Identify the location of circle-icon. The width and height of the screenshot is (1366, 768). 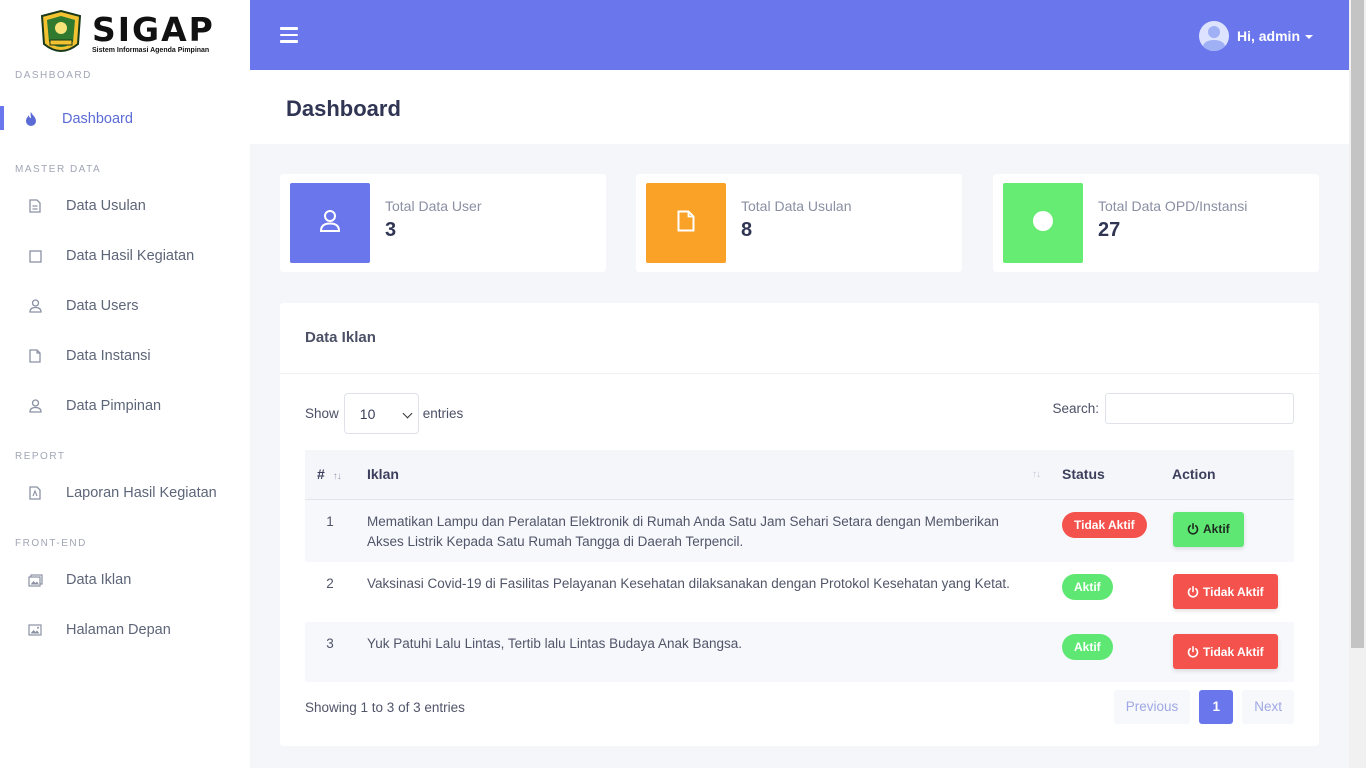
(1043, 223).